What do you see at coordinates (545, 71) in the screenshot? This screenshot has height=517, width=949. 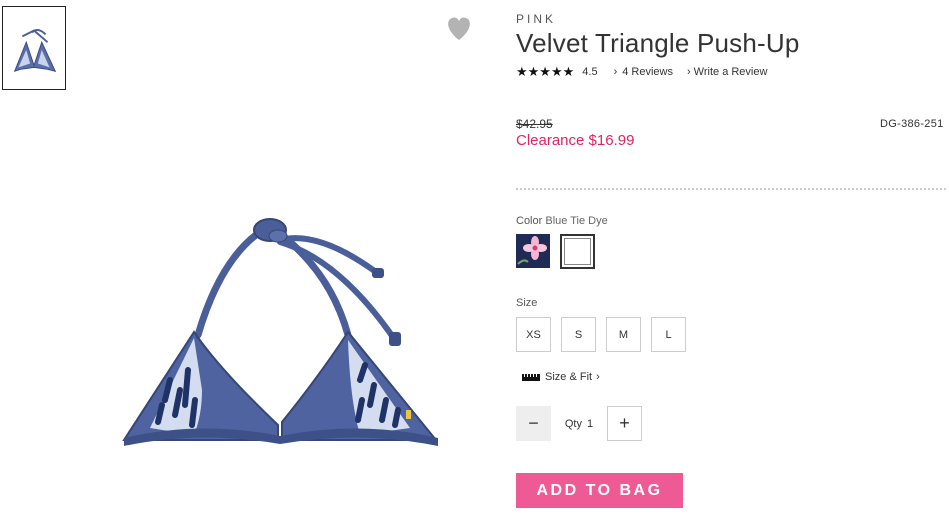 I see `star-rating-icon: ★★★★★` at bounding box center [545, 71].